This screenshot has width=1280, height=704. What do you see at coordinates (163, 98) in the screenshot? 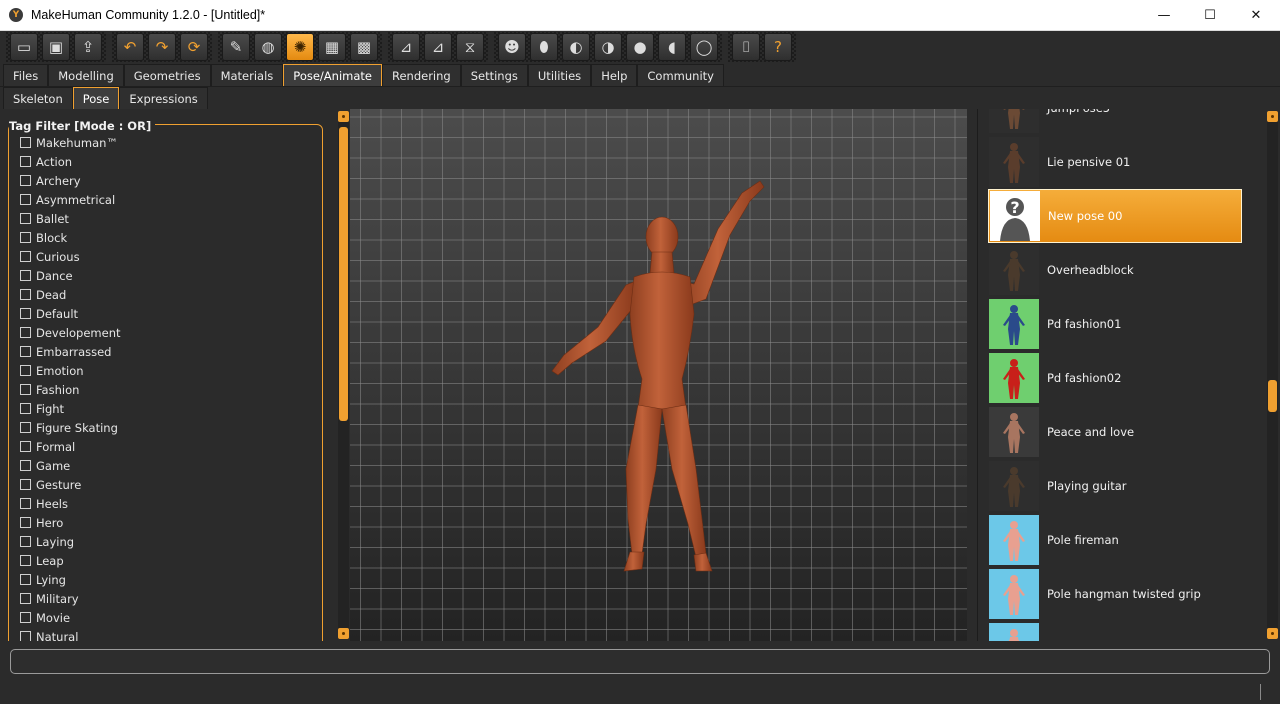
I see `tab-expressions: Expressions` at bounding box center [163, 98].